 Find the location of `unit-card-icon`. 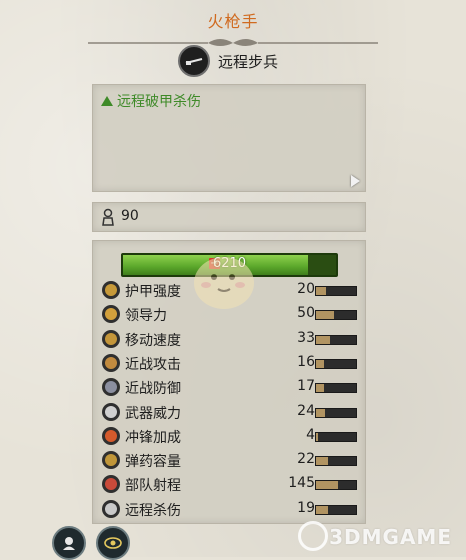

unit-card-icon is located at coordinates (69, 543).